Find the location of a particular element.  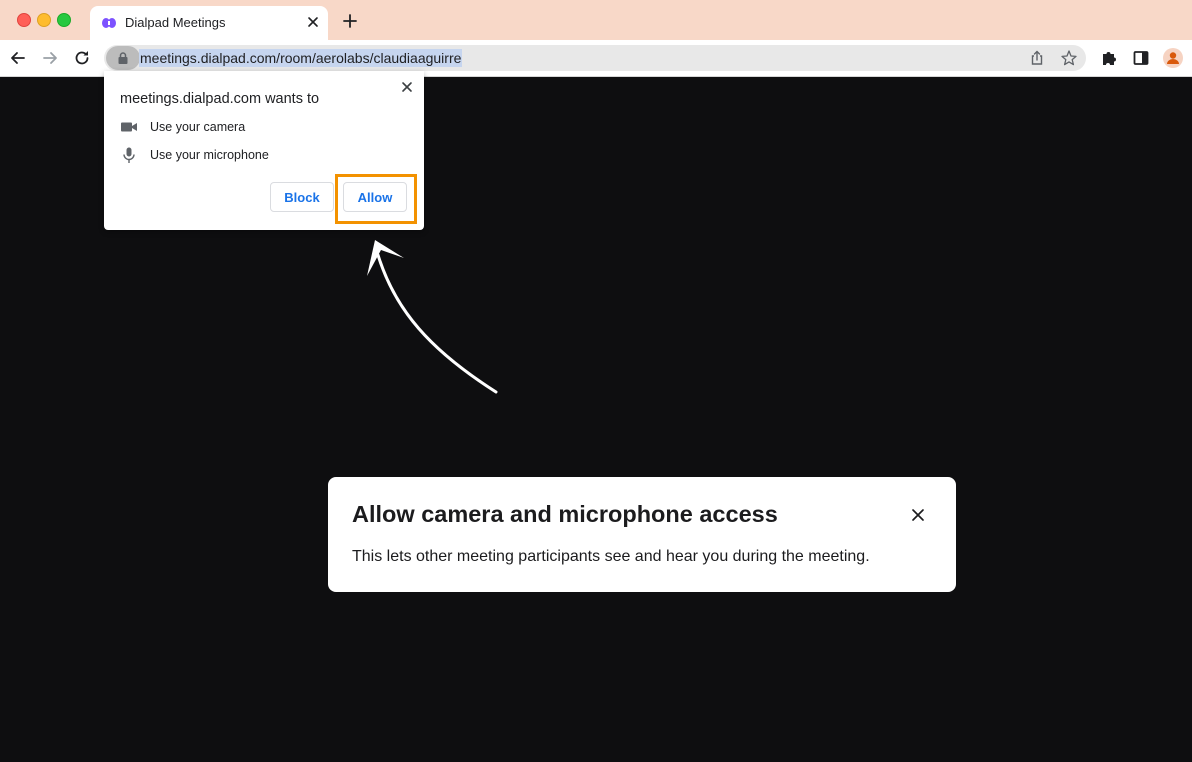

permission-prompt-title: meetings.dialpad.com wants to is located at coordinates (220, 99).